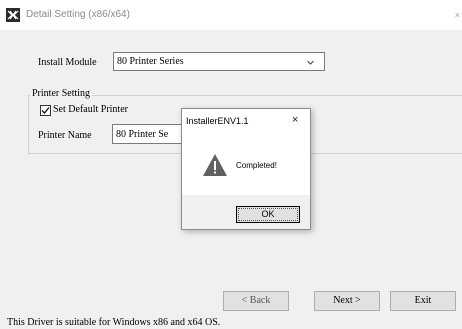 The image size is (462, 329). What do you see at coordinates (150, 61) in the screenshot?
I see `install-module-value: 80 Printer Series` at bounding box center [150, 61].